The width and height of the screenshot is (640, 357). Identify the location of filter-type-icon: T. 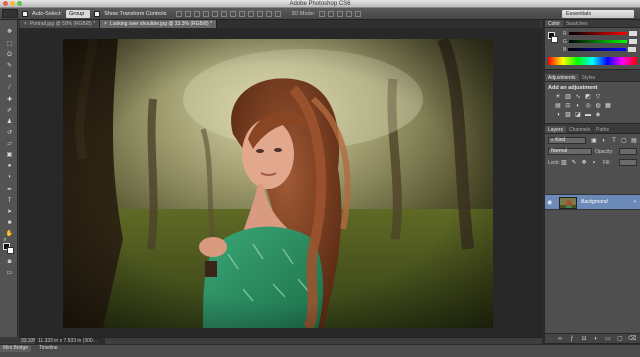
(614, 141).